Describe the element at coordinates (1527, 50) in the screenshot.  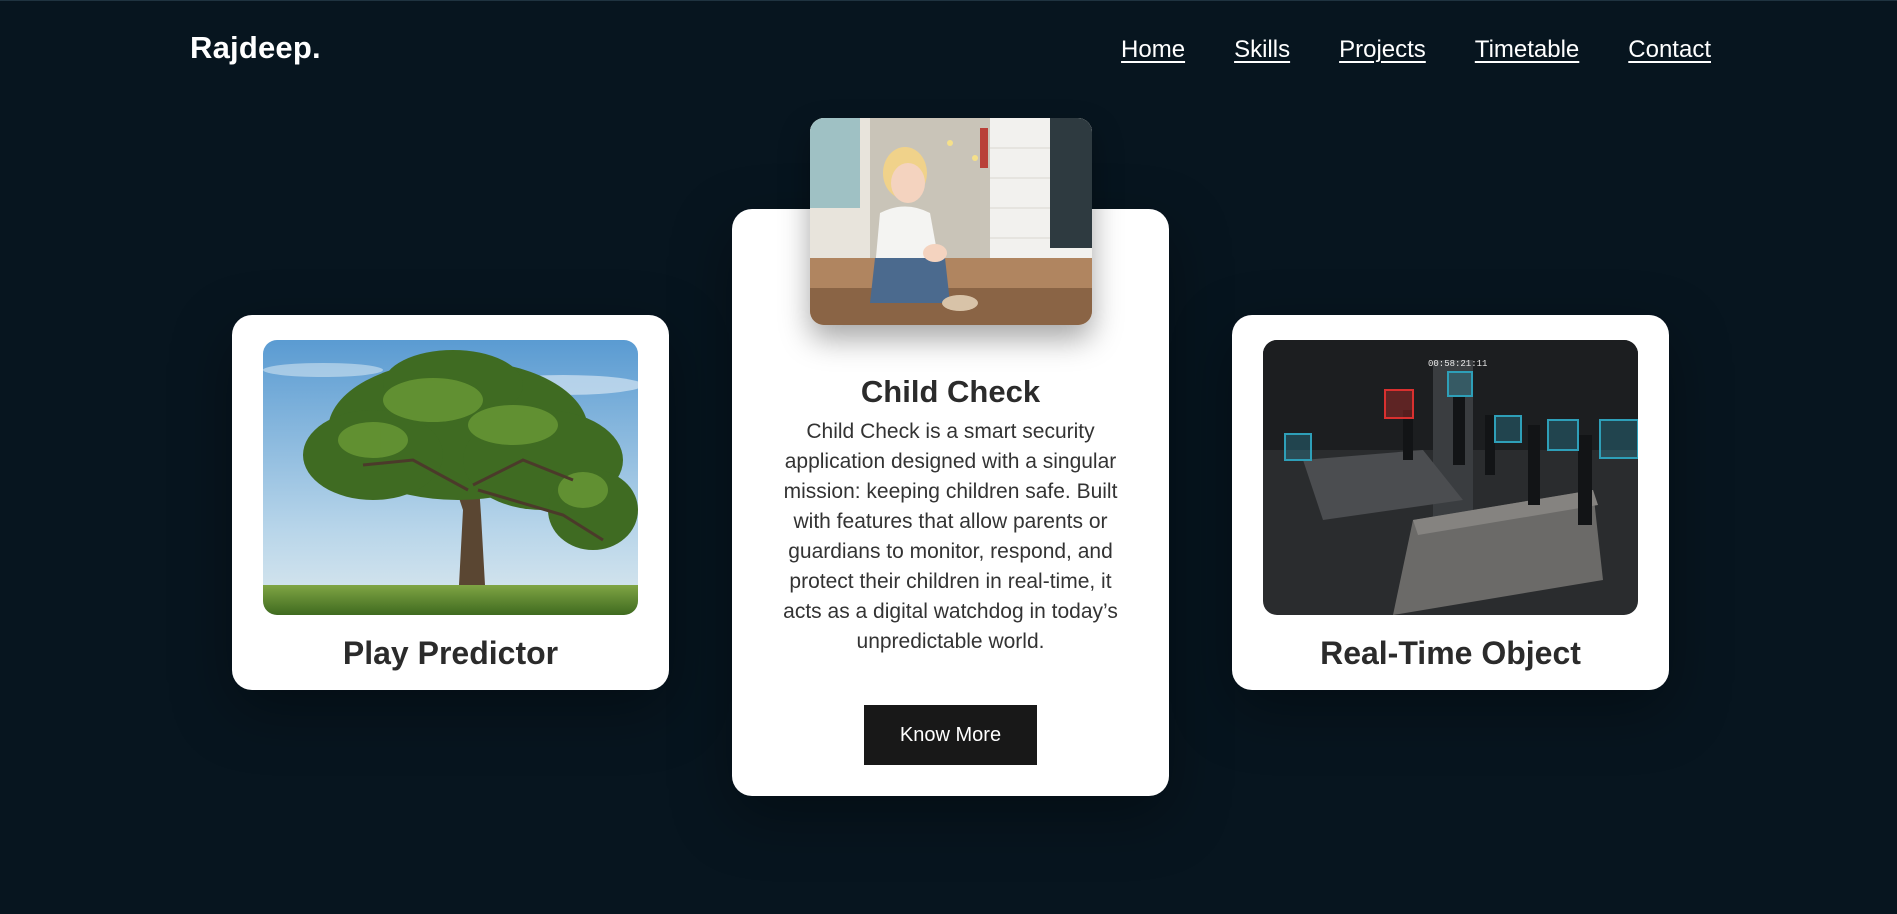
I see `nav-link-timetable: Timetable` at that location.